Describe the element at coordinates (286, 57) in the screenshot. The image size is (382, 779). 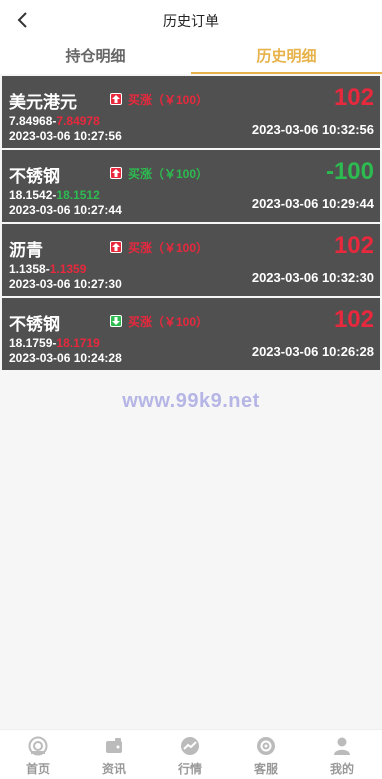
I see `tab-history-details: 历史明细` at that location.